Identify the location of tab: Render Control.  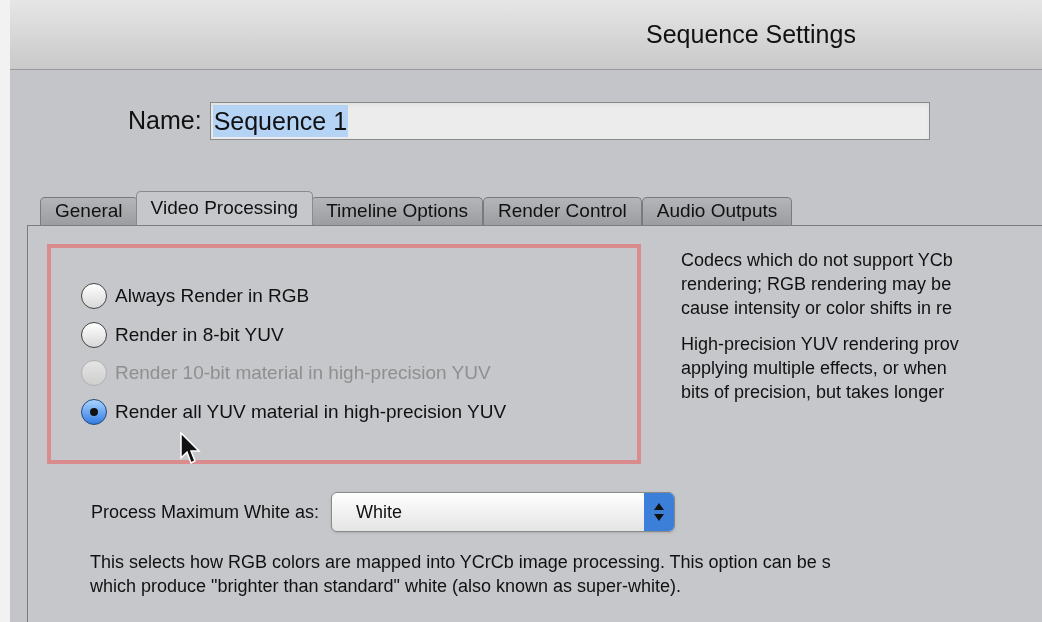
(562, 211).